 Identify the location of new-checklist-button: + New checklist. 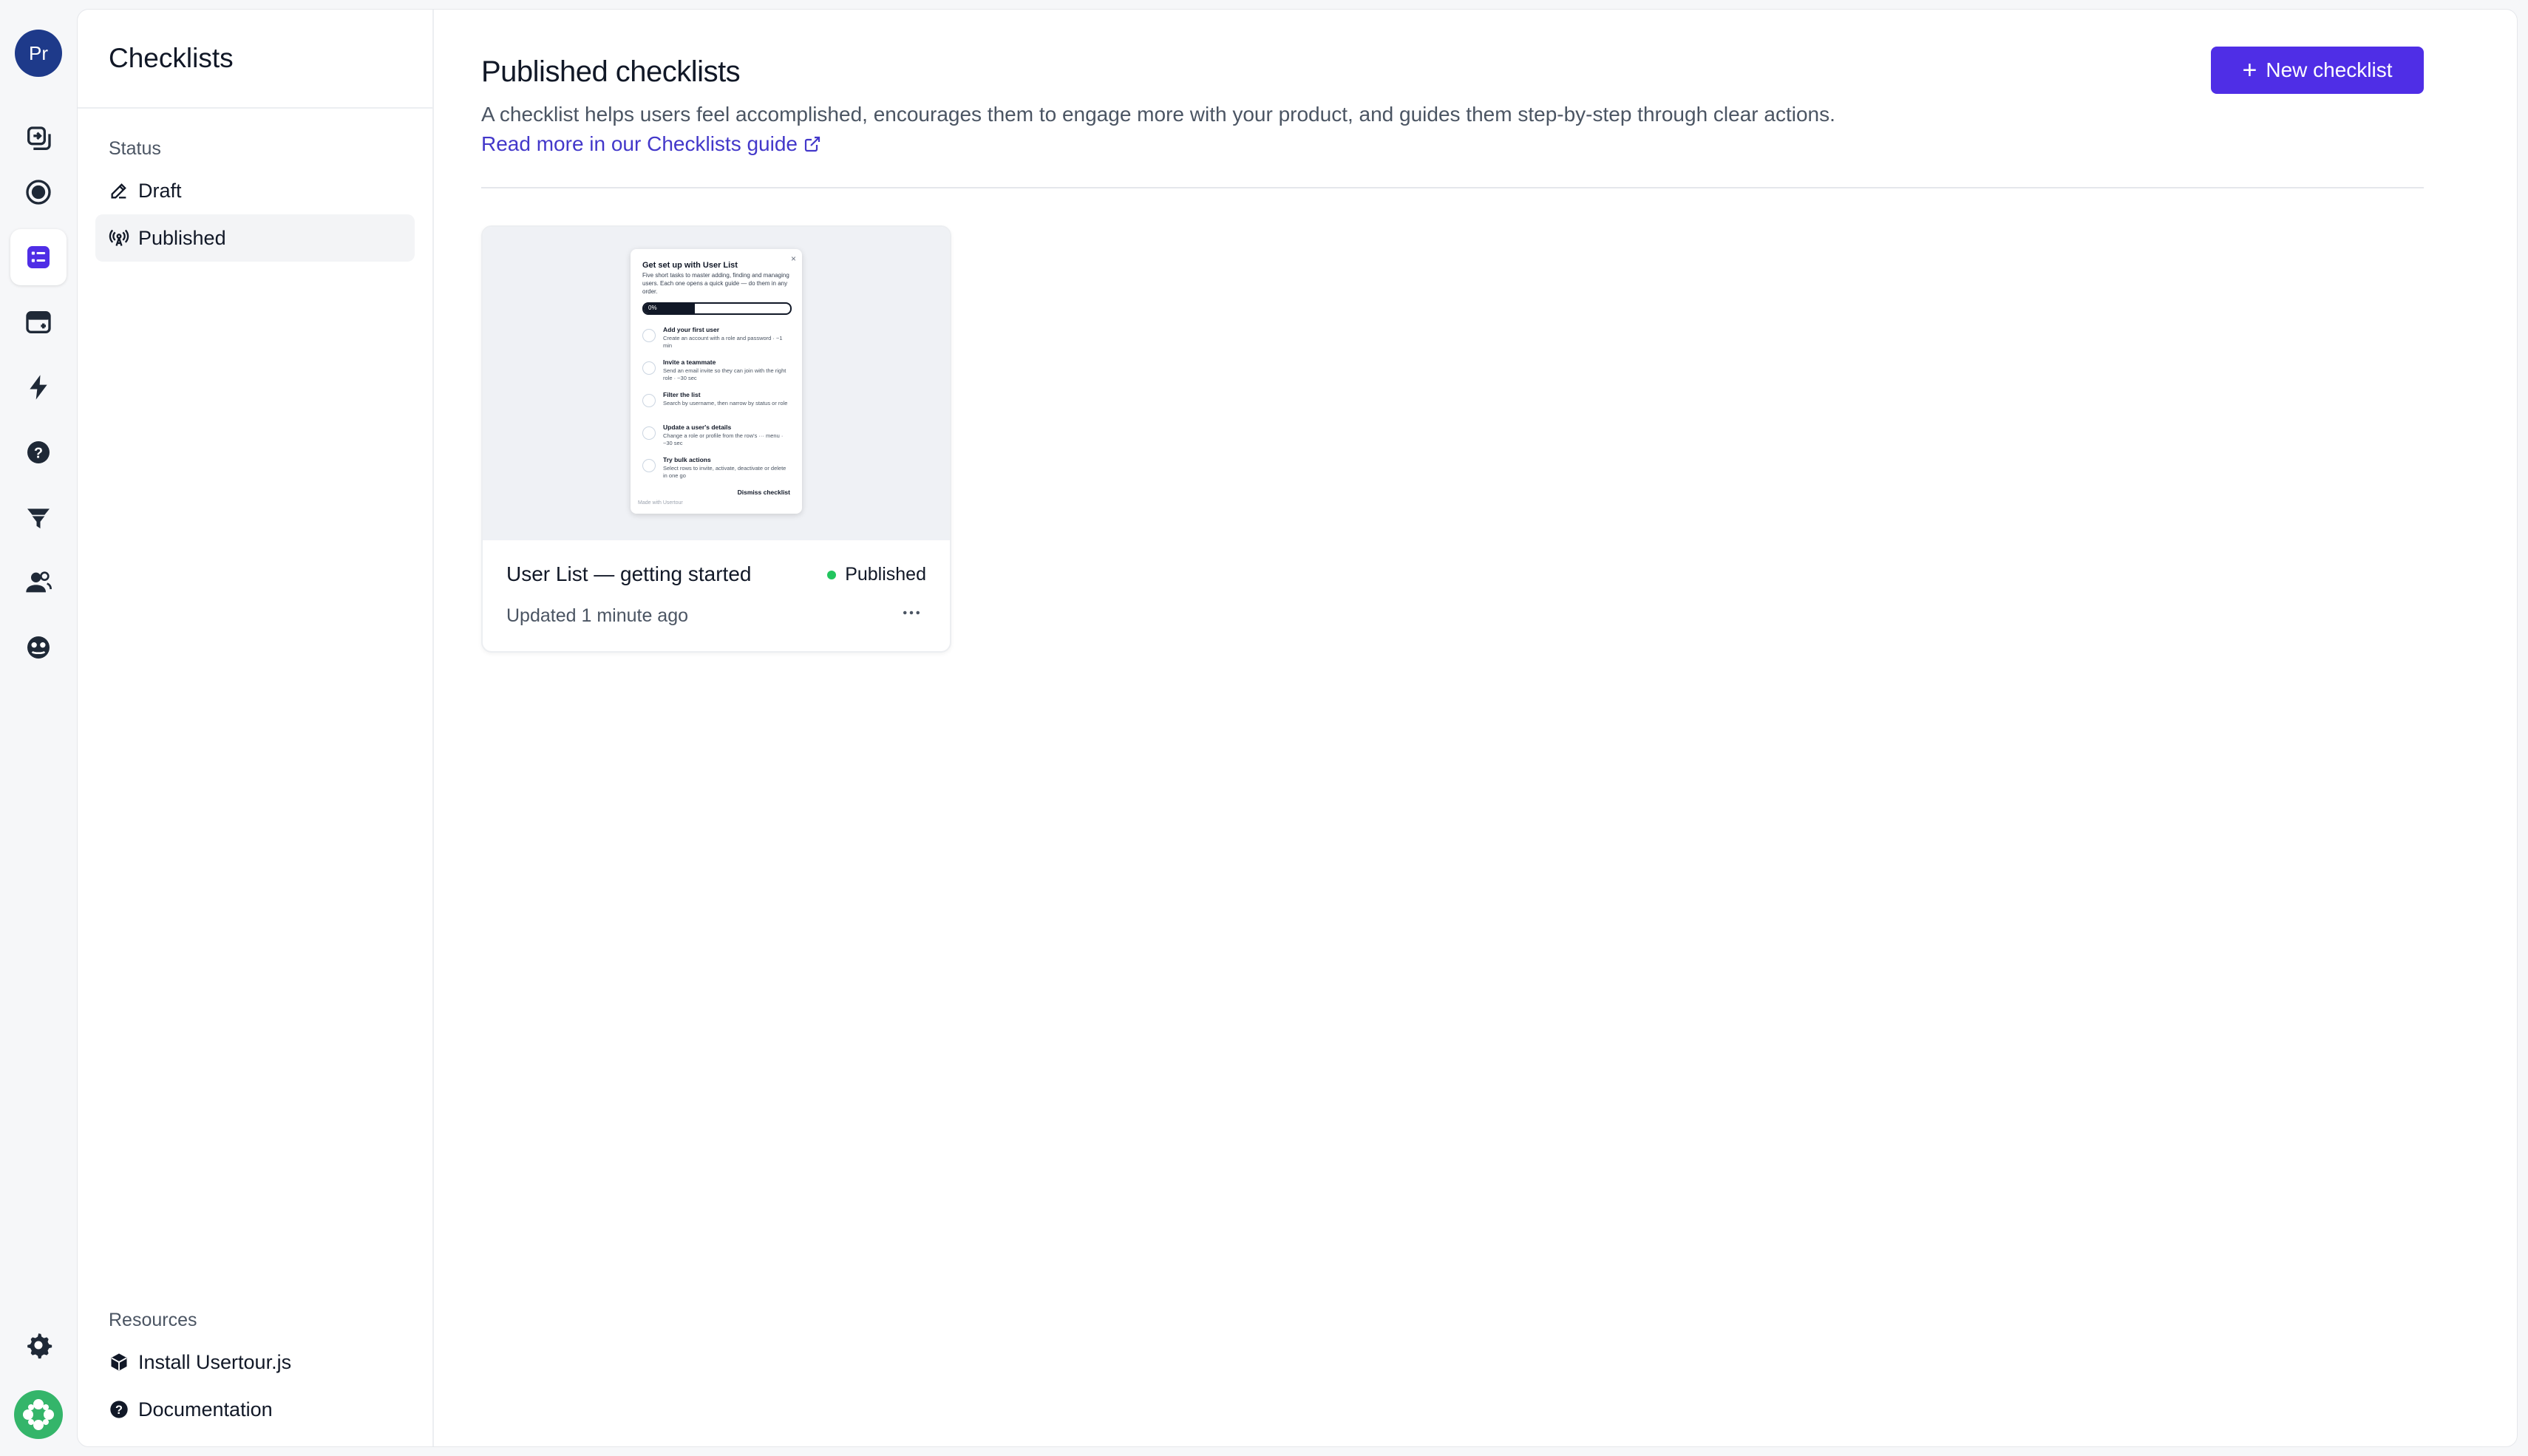
(2318, 70).